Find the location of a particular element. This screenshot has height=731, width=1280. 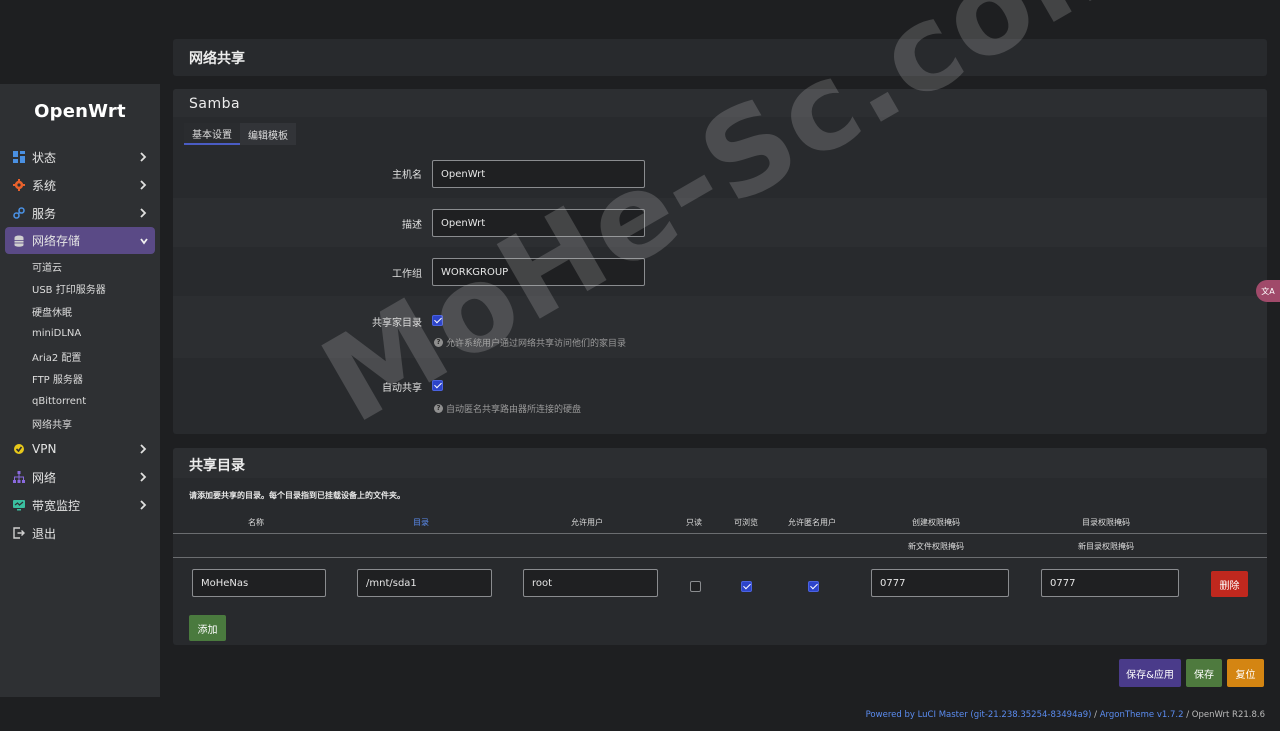

col-header-new-file-mask: 新文件权限掩码 is located at coordinates (936, 546).